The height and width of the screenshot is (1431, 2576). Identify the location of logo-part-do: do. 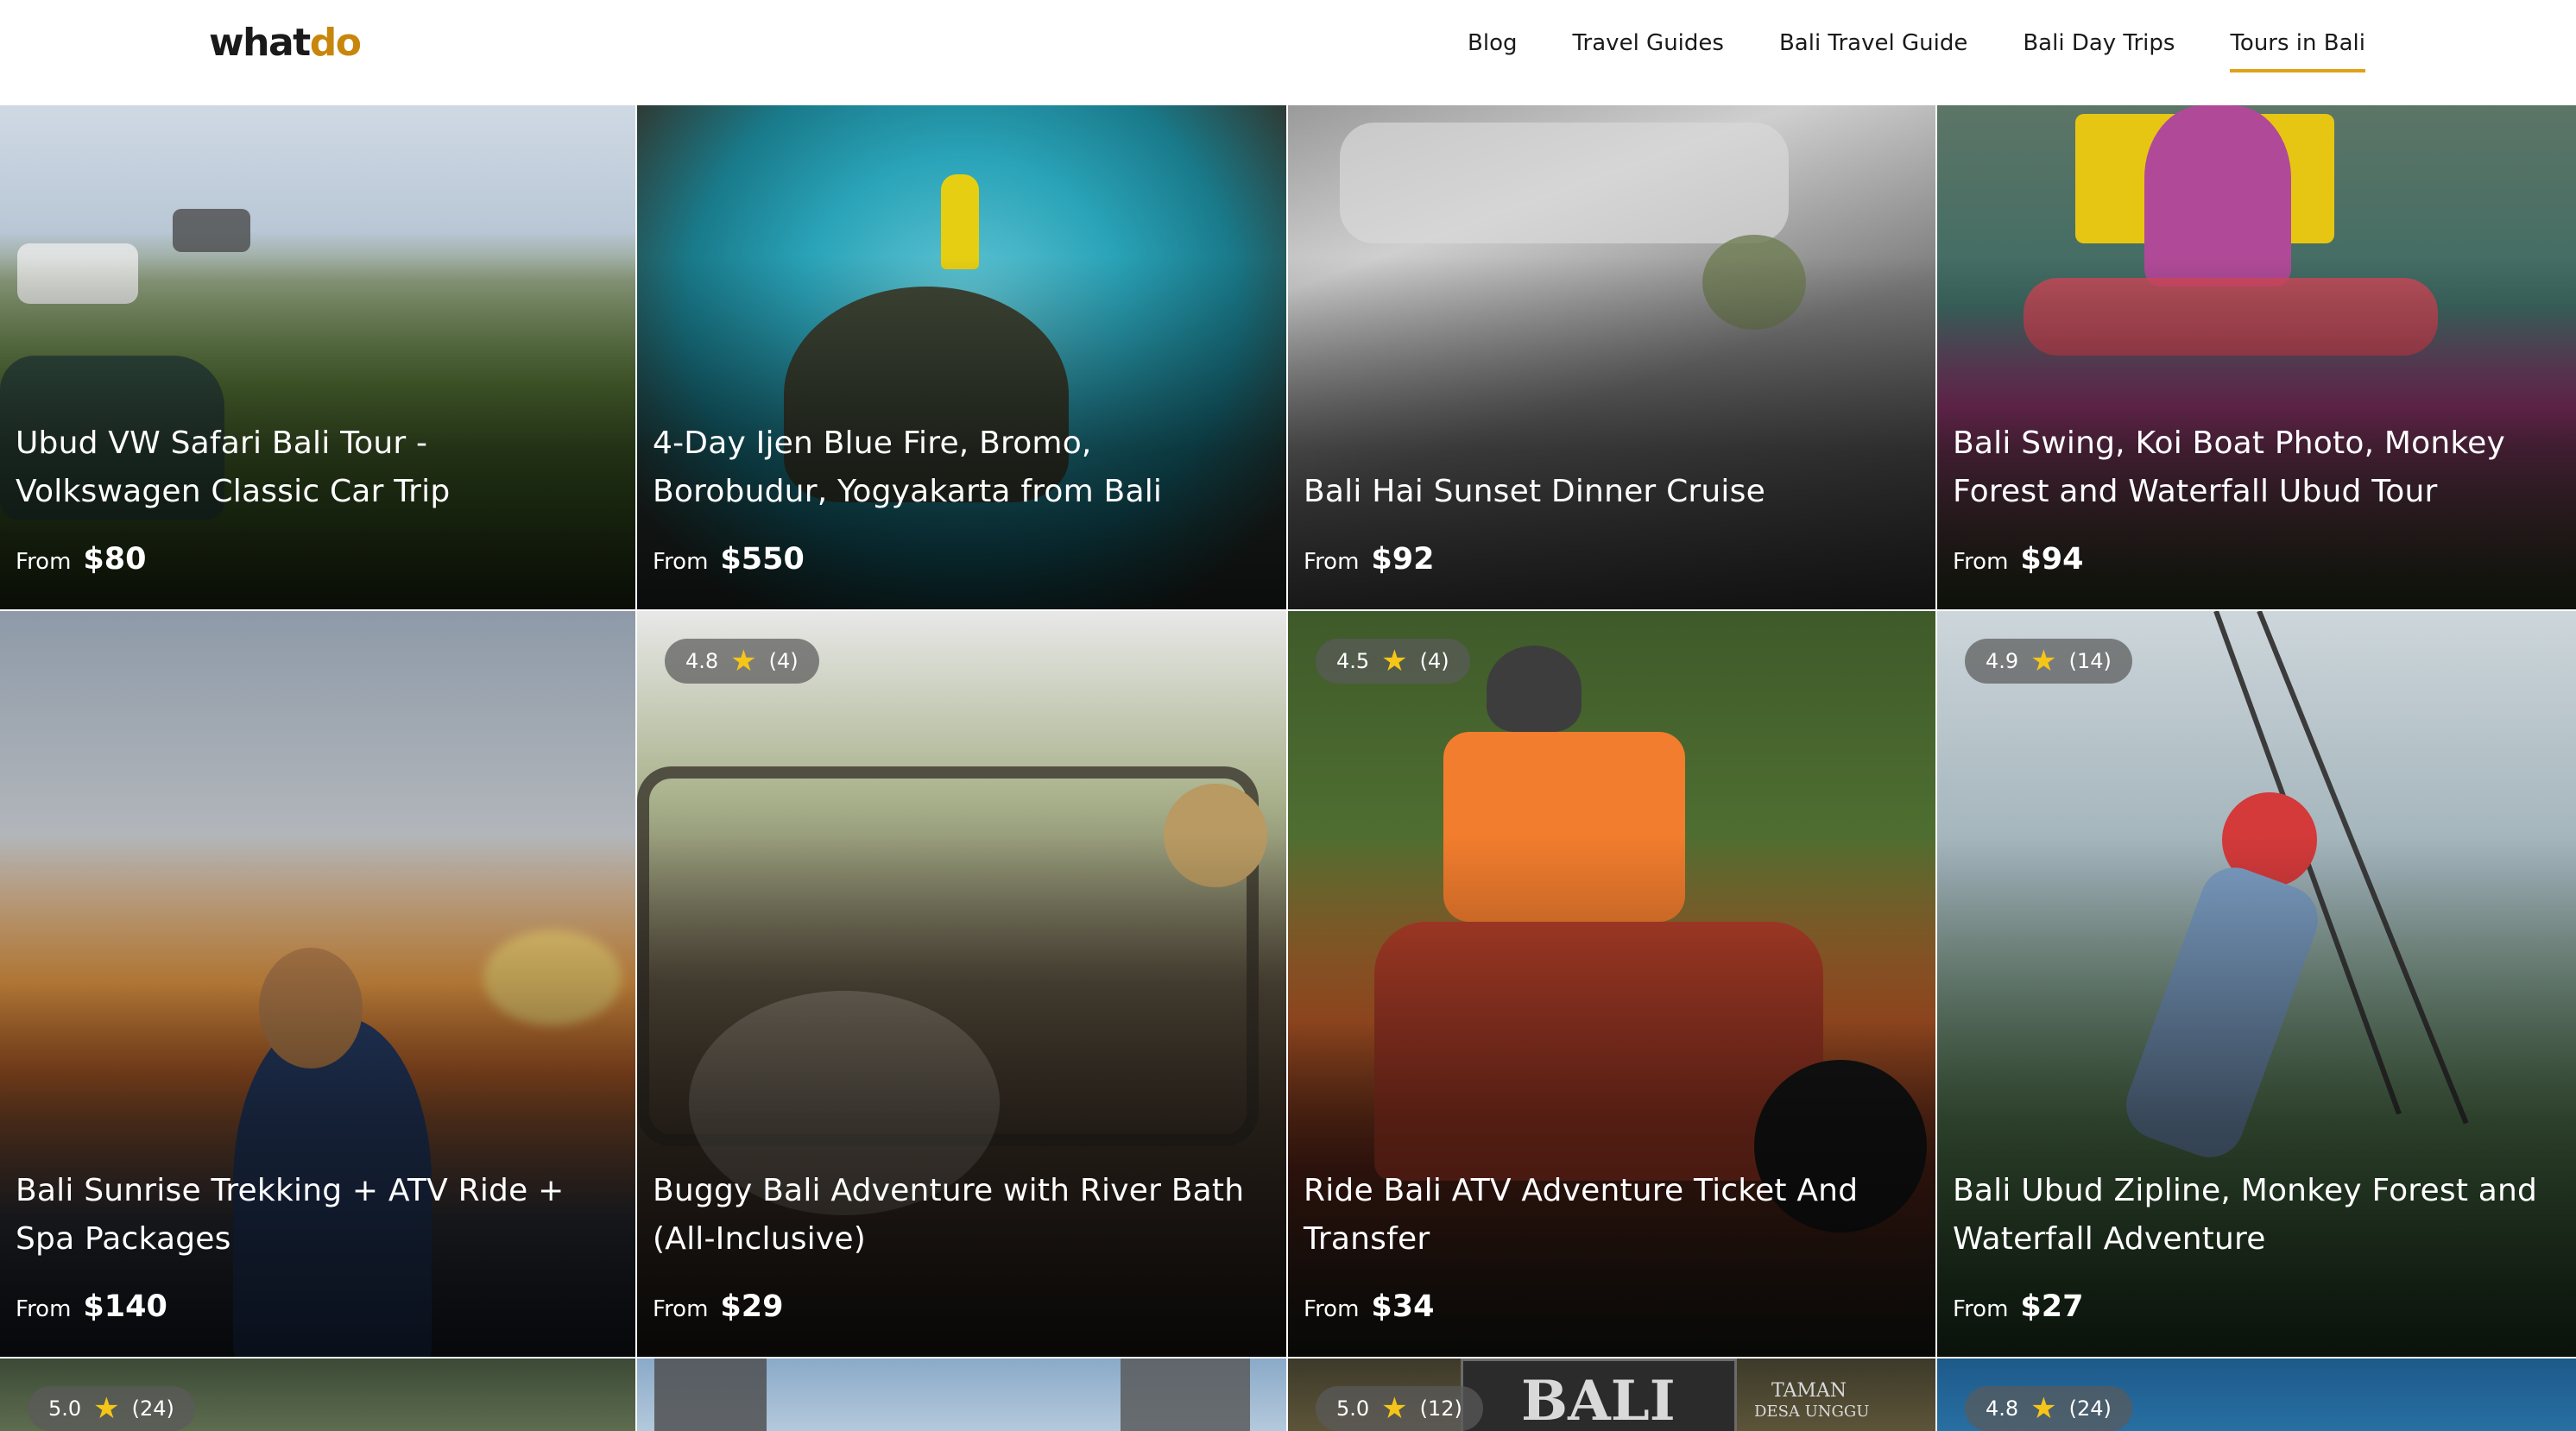
(335, 43).